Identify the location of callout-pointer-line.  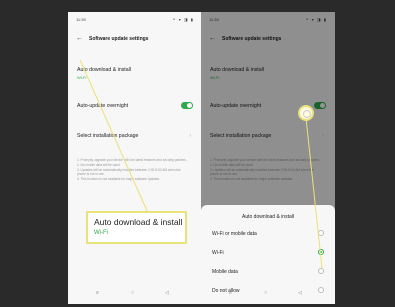
(114, 136).